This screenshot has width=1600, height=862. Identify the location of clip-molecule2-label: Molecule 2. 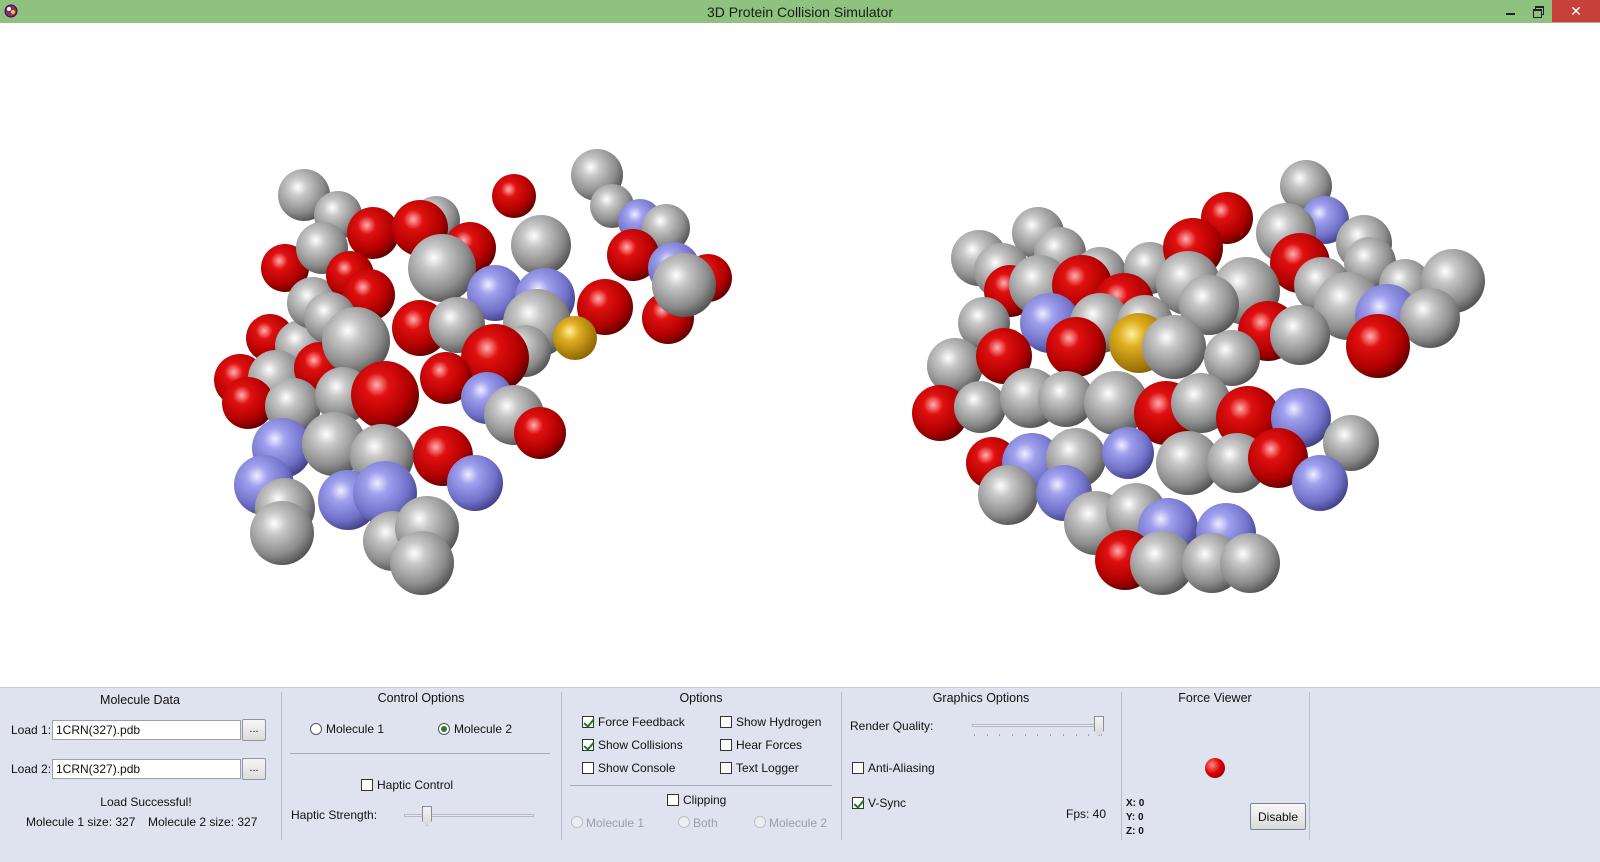
(798, 823).